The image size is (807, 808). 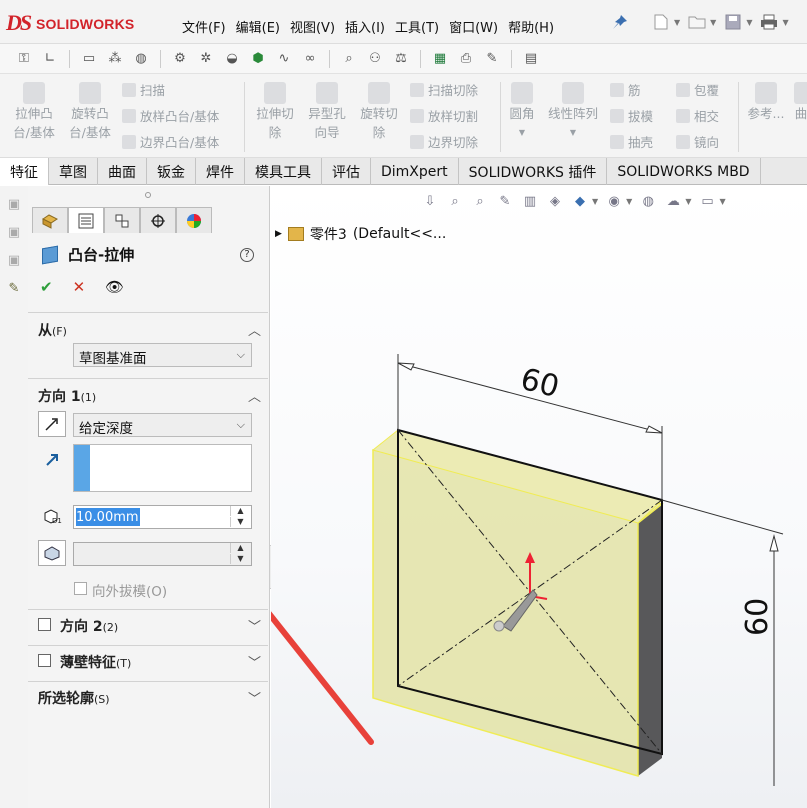 I want to click on cog-icon: ✲, so click(x=206, y=59).